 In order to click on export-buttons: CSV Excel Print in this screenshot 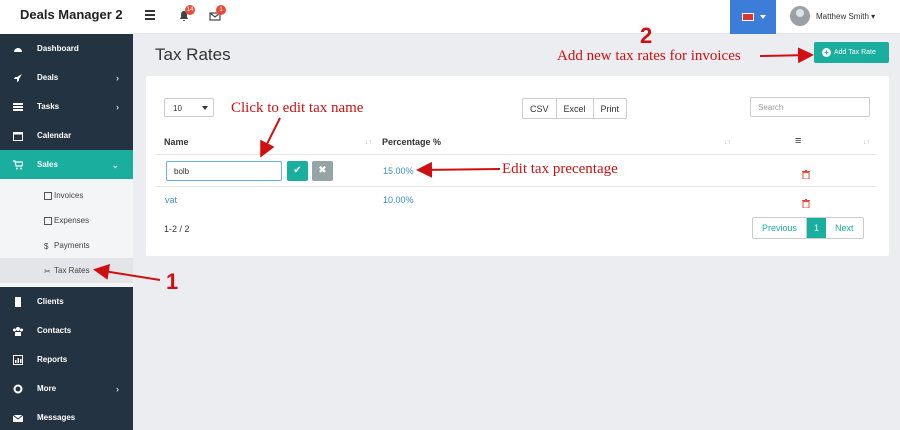, I will do `click(575, 108)`.